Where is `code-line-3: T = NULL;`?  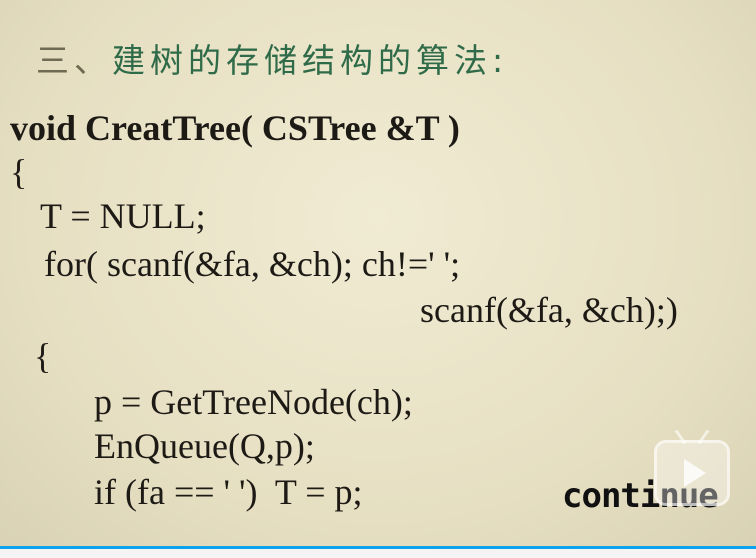 code-line-3: T = NULL; is located at coordinates (123, 216).